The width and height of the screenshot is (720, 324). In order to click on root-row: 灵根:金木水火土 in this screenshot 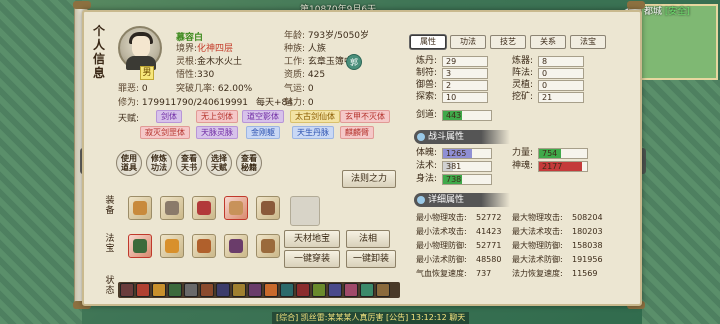, I will do `click(209, 62)`.